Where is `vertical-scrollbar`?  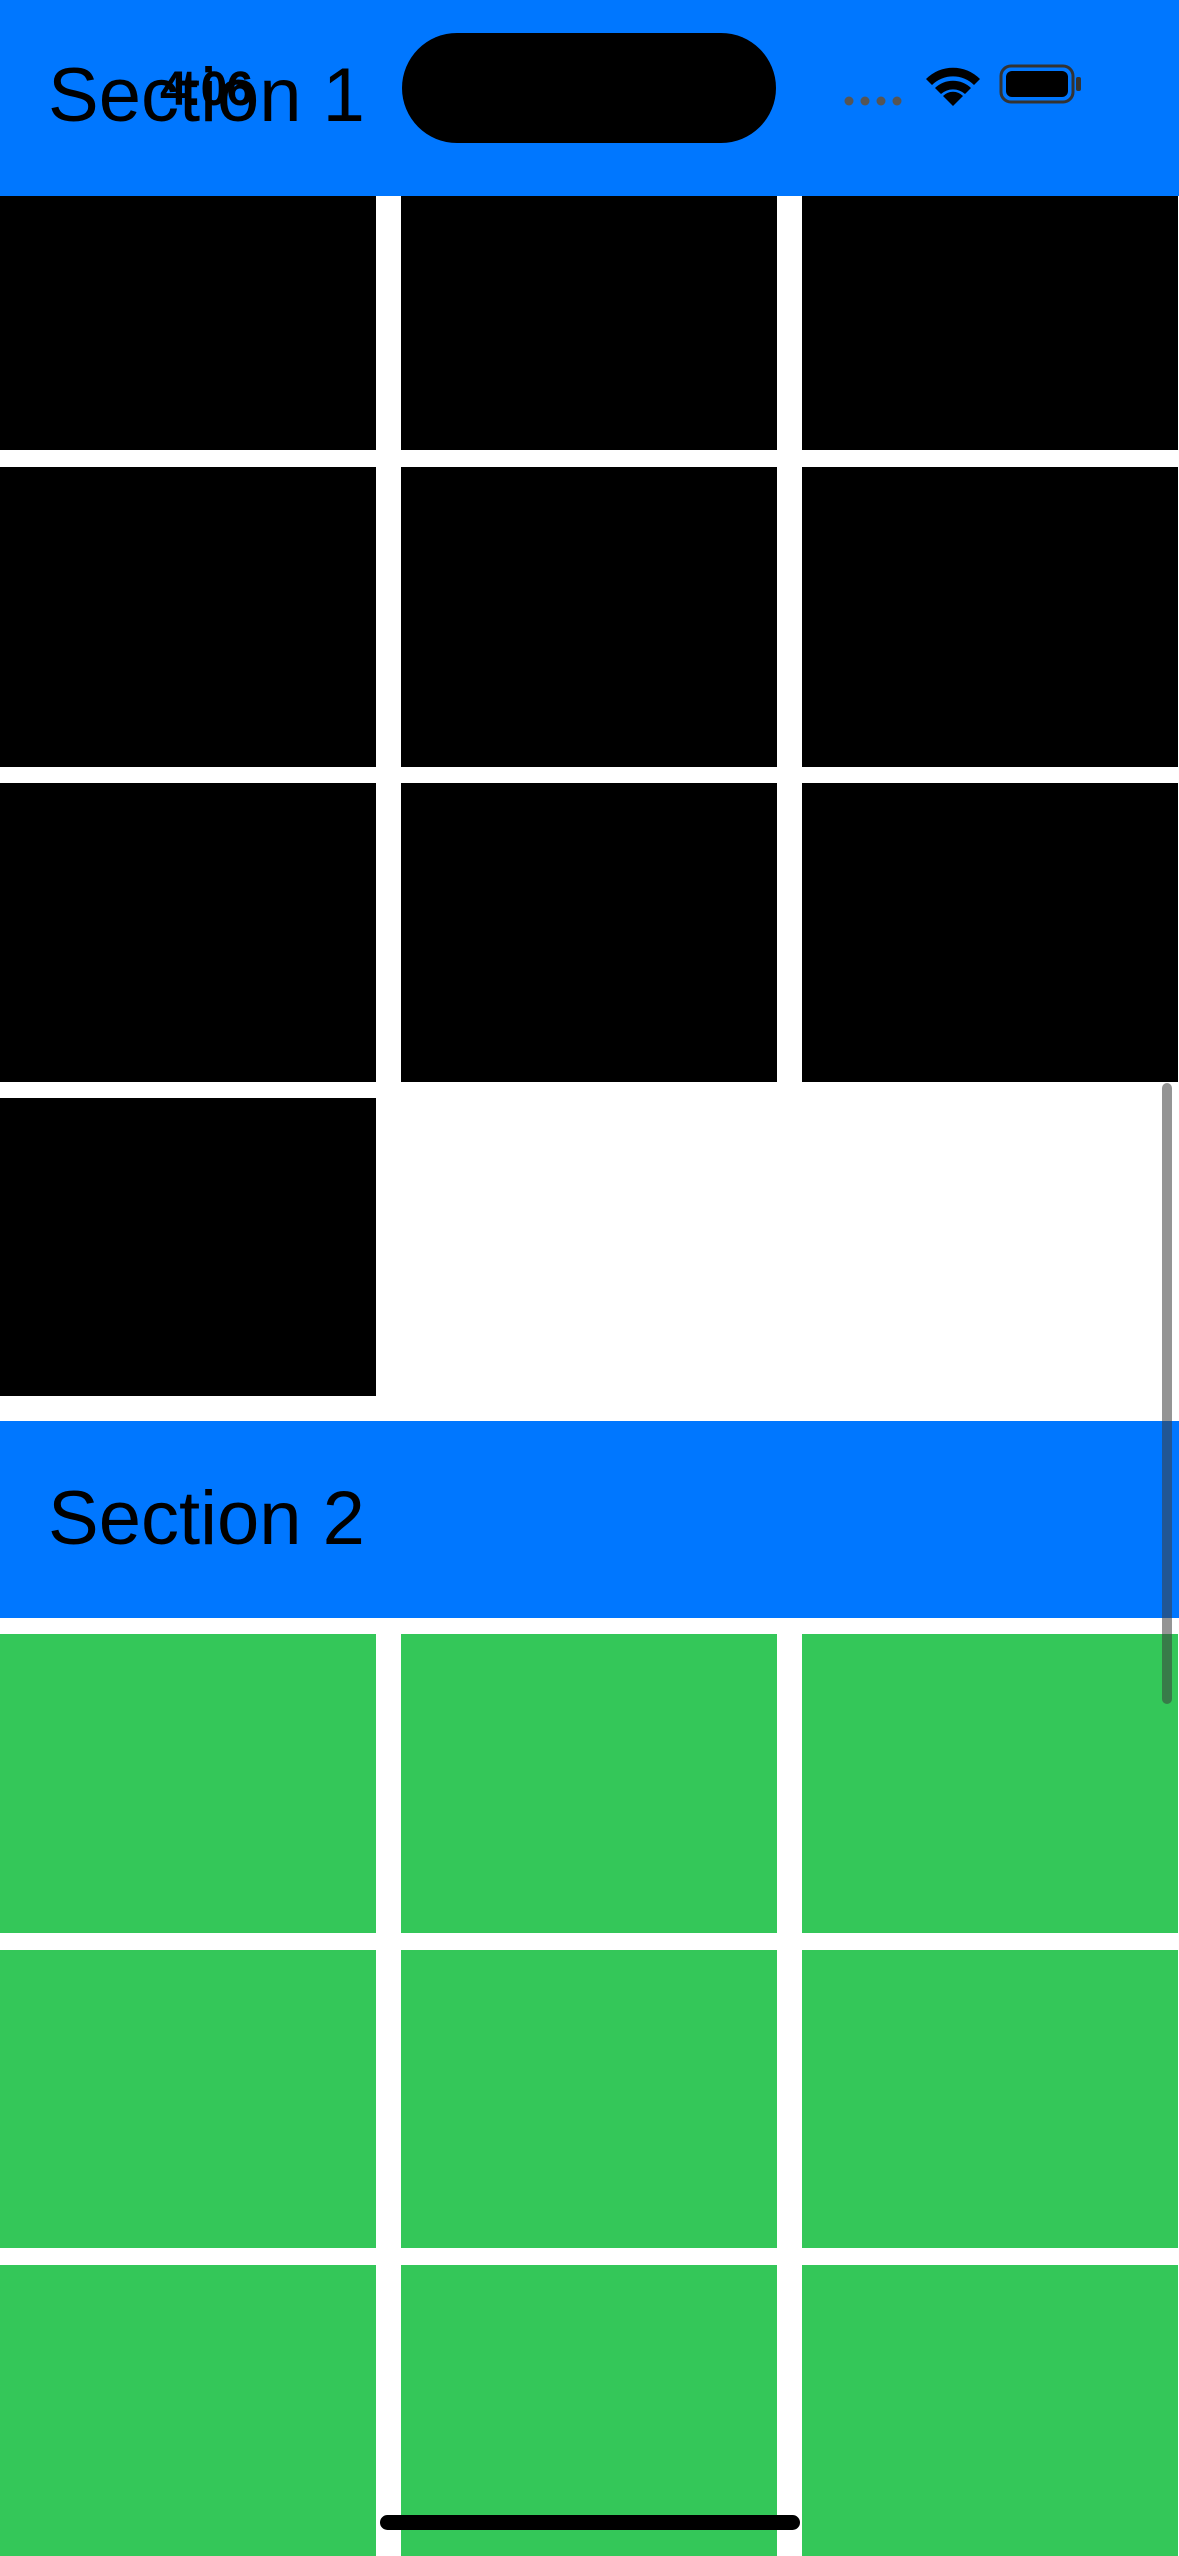 vertical-scrollbar is located at coordinates (1167, 1393).